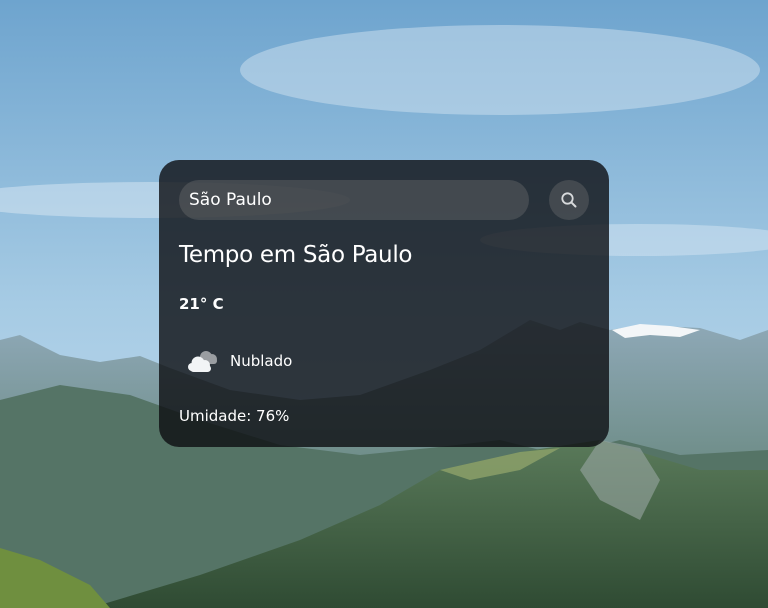 The image size is (768, 608). What do you see at coordinates (201, 304) in the screenshot?
I see `temperature: 21° C` at bounding box center [201, 304].